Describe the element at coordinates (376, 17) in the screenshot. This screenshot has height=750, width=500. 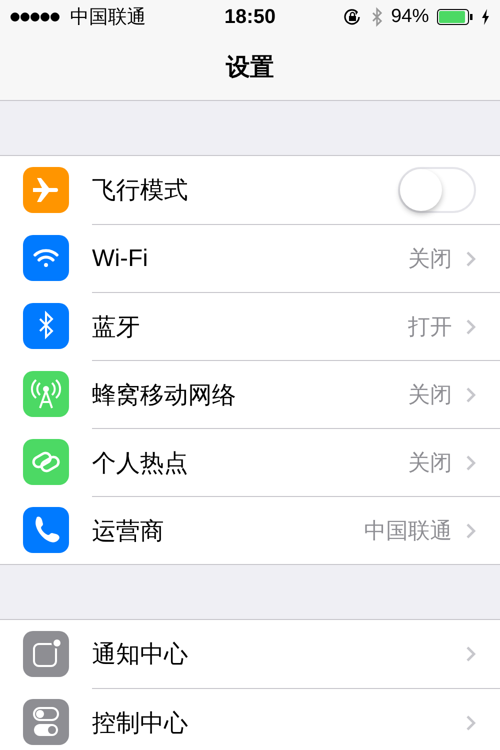
I see `bluetooth-icon` at that location.